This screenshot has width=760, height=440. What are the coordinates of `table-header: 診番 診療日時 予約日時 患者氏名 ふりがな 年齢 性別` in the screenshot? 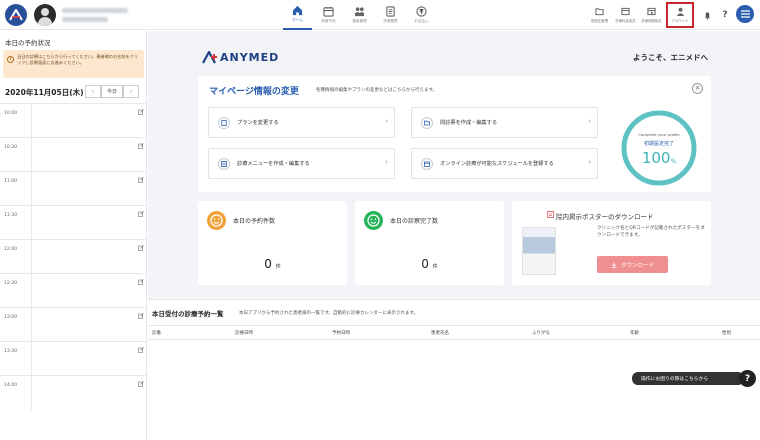 It's located at (454, 332).